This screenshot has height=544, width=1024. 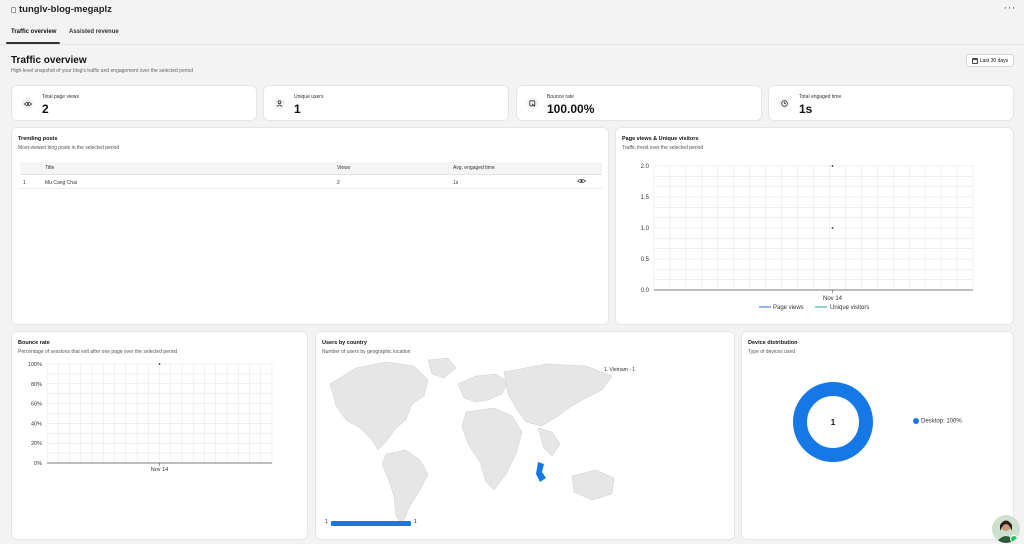 What do you see at coordinates (150, 417) in the screenshot?
I see `bounce-rate-chart: 0% 20% 40% 60% 80% 100% Nov 14` at bounding box center [150, 417].